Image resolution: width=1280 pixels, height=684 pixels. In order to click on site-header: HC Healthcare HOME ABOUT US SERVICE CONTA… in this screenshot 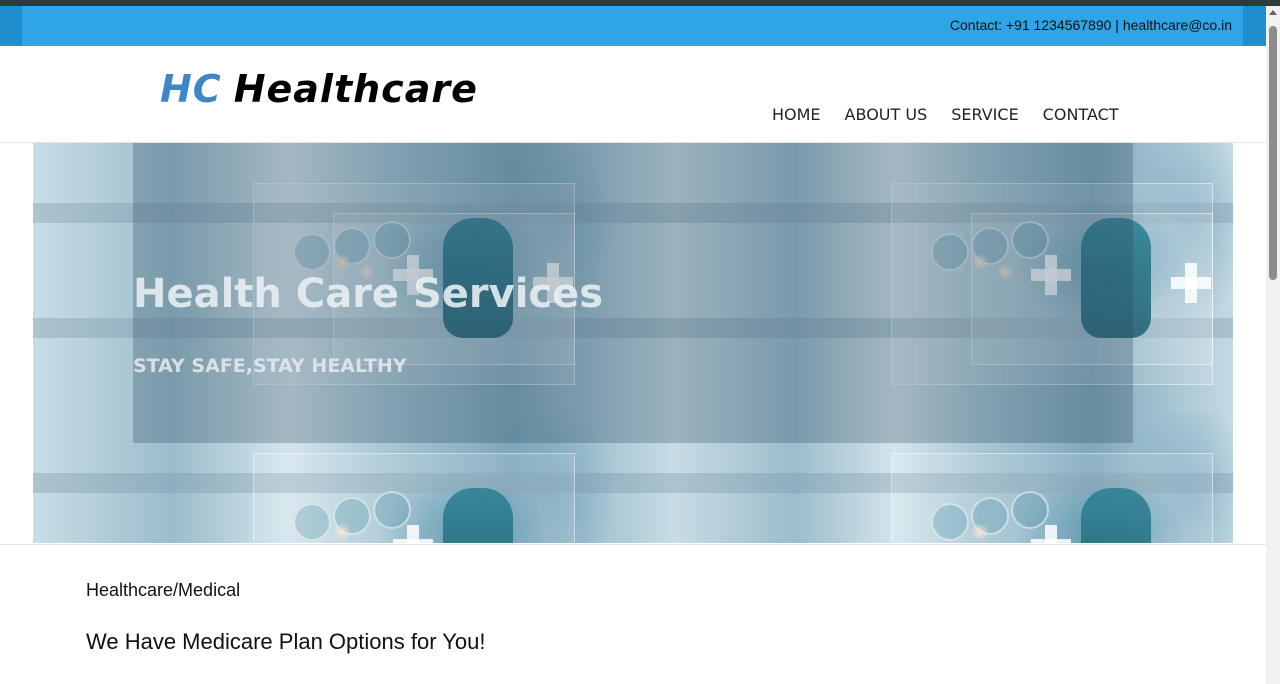, I will do `click(633, 94)`.